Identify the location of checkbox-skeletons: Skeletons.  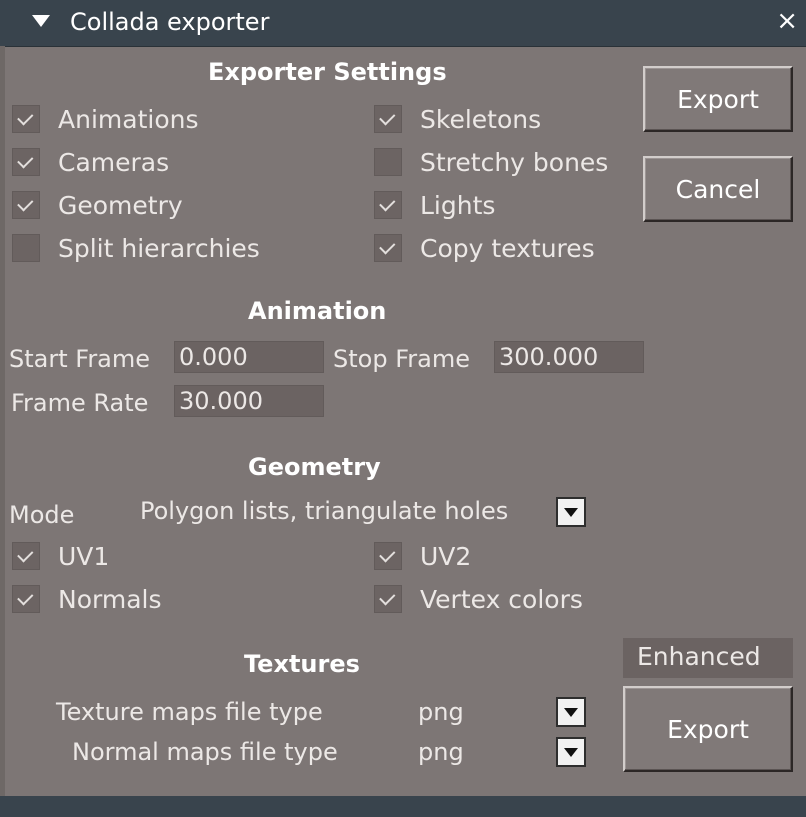
(457, 119).